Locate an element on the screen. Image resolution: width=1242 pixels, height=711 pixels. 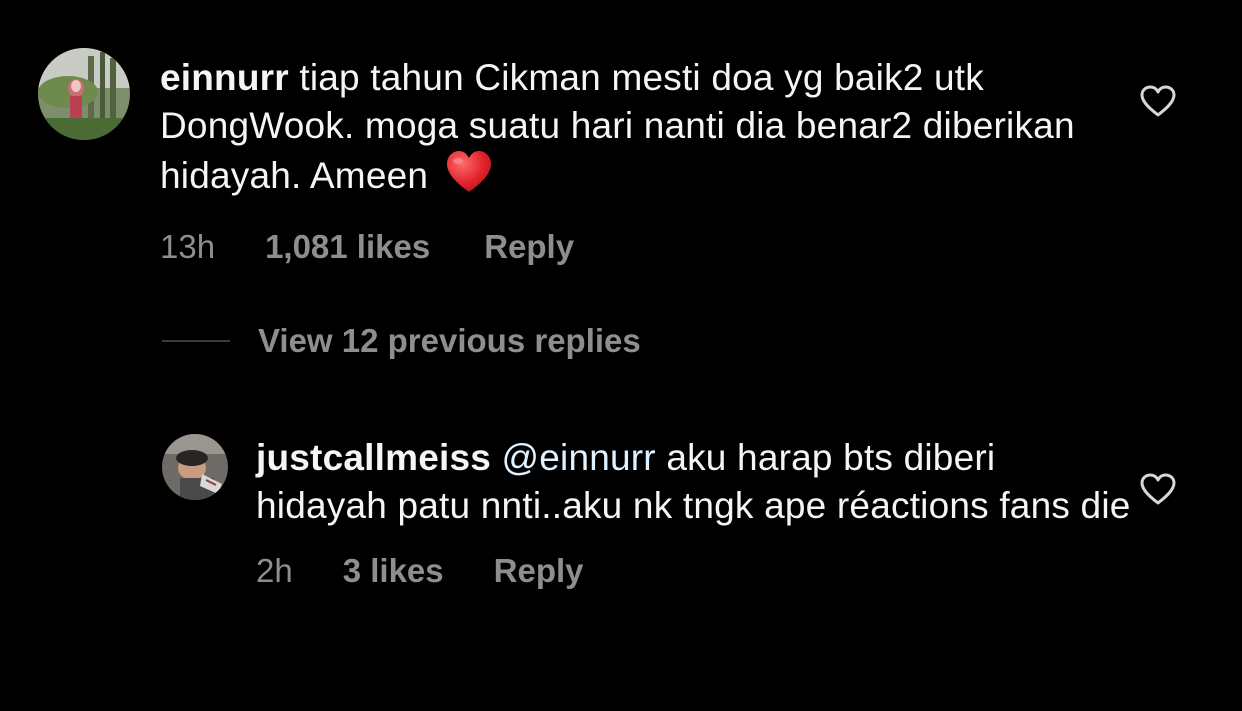
heart-emoji-icon is located at coordinates (469, 178).